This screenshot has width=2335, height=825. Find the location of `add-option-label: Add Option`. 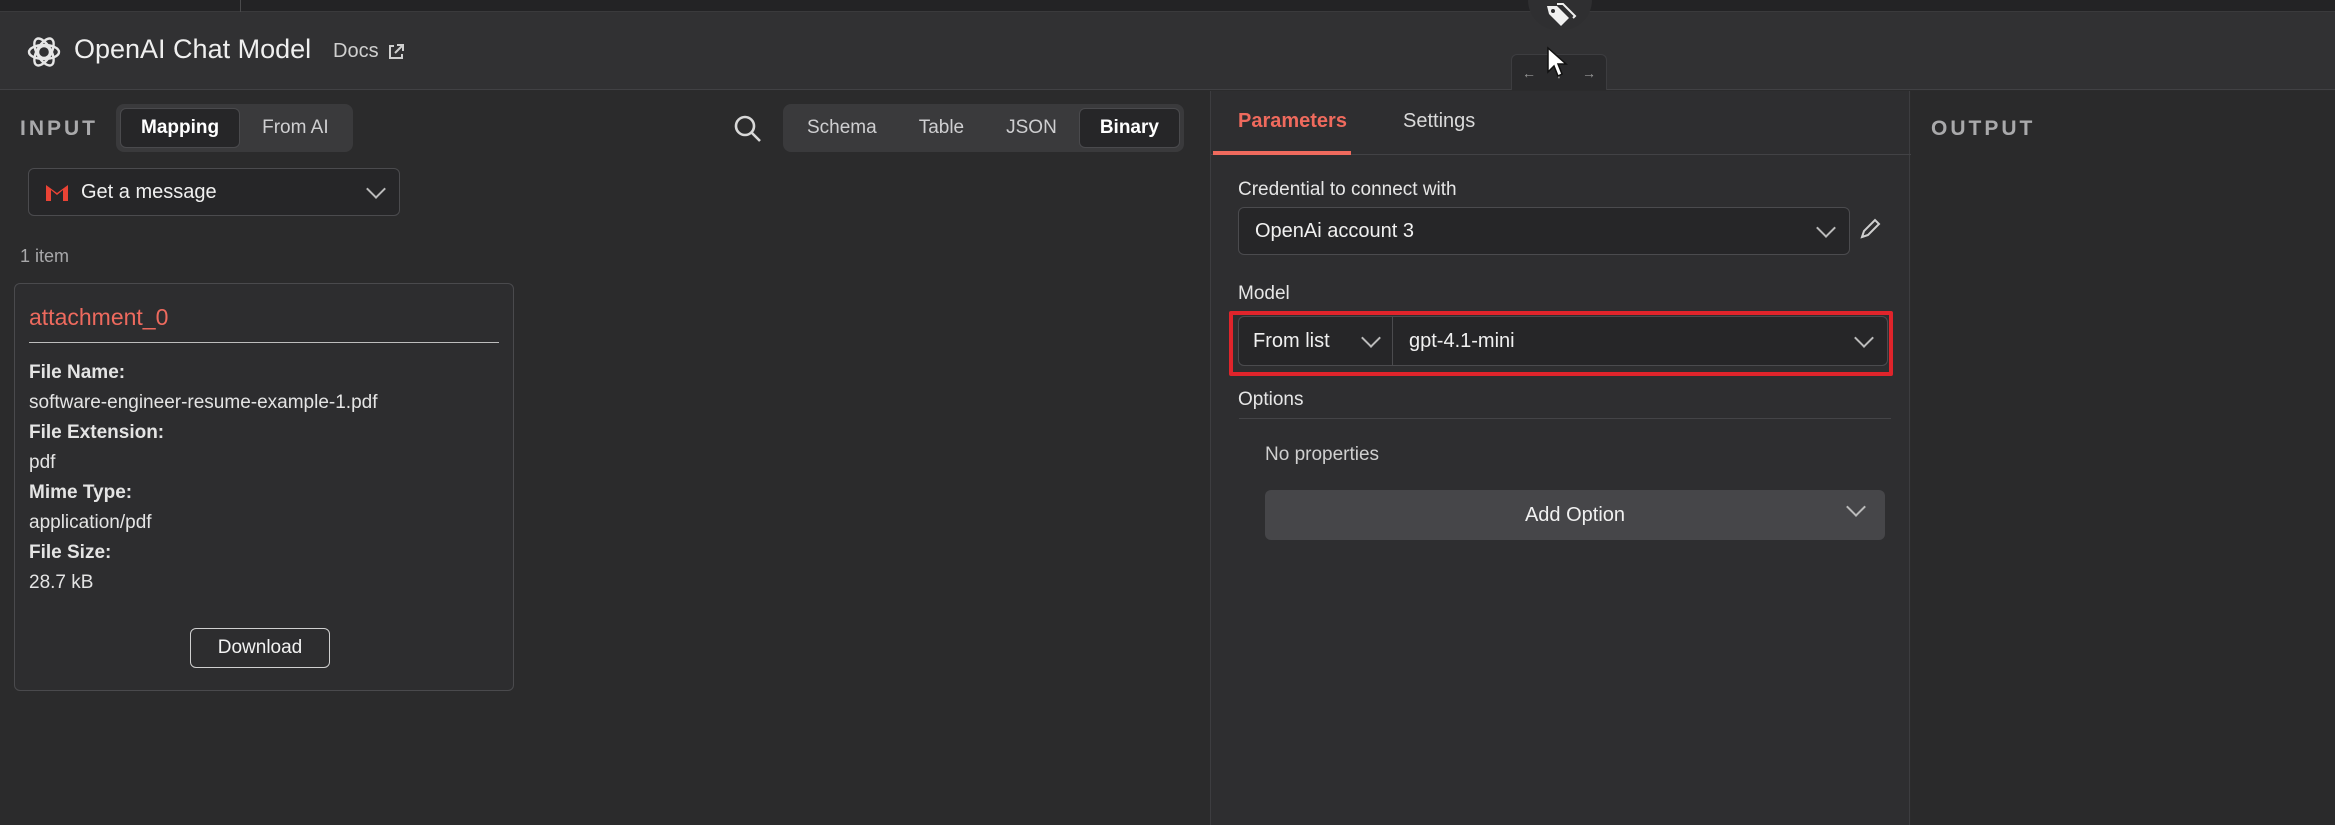

add-option-label: Add Option is located at coordinates (1575, 515).